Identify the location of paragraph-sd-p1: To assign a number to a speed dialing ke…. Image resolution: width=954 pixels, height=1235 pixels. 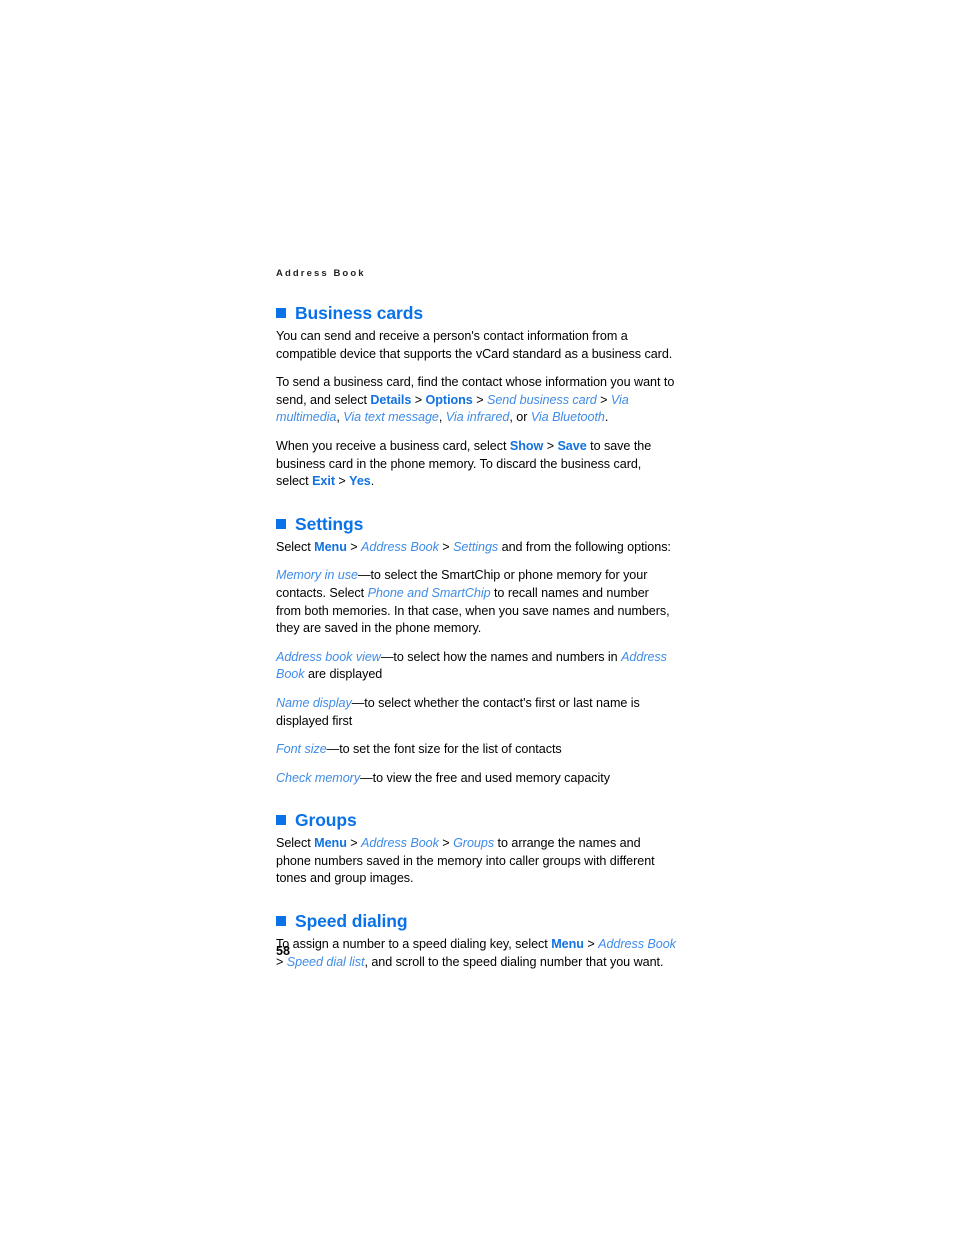
(476, 953).